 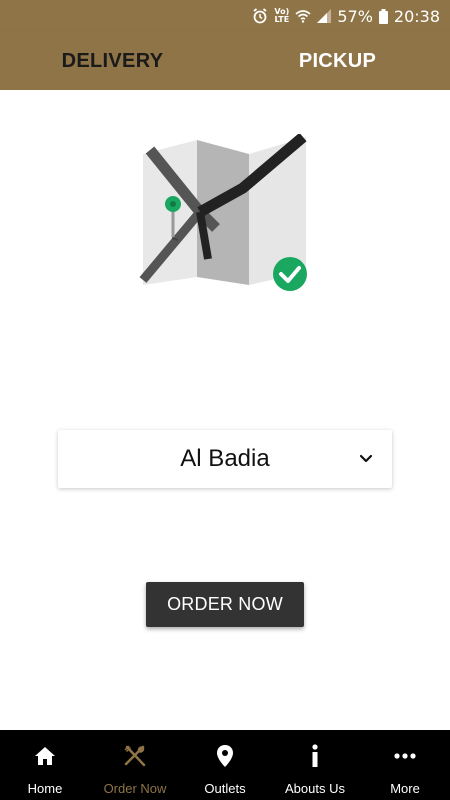 I want to click on nav-label-home: Home, so click(x=45, y=788).